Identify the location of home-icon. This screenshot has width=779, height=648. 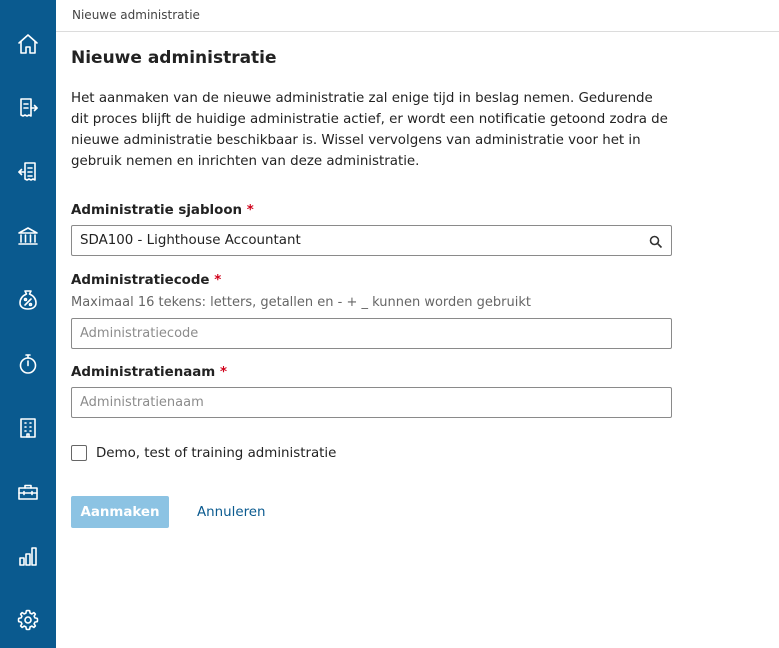
(28, 44).